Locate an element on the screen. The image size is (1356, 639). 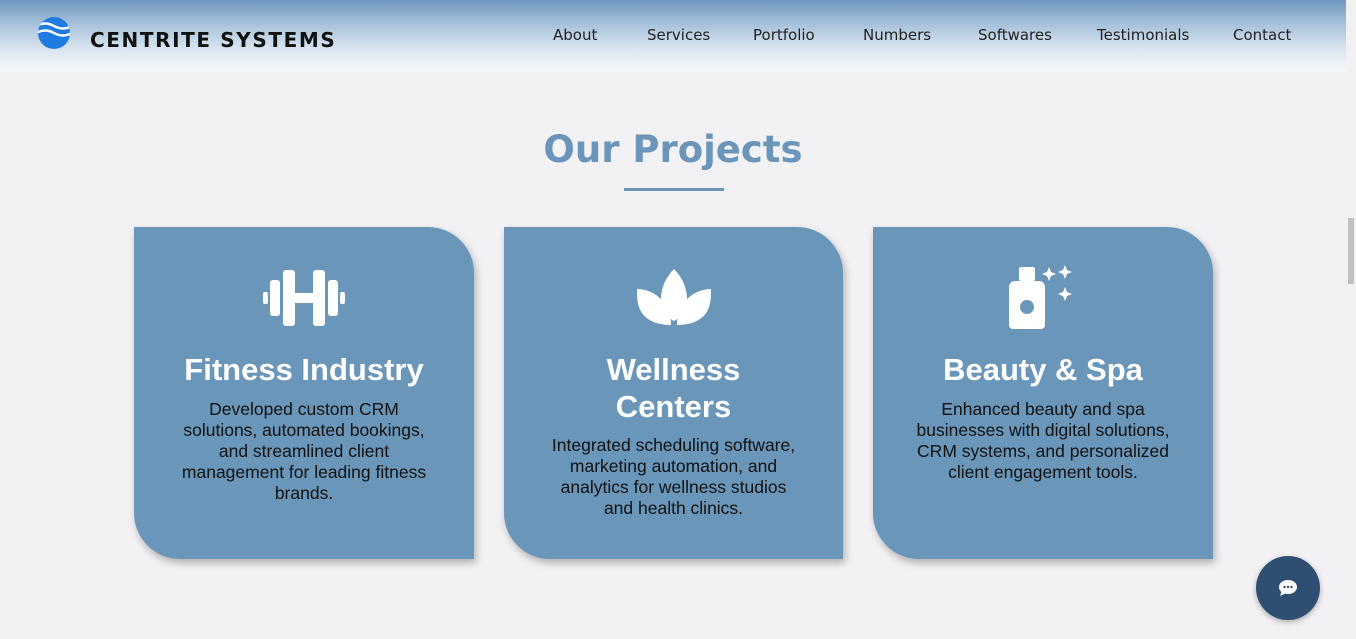
nav-testimonials: Testimonials is located at coordinates (1143, 35).